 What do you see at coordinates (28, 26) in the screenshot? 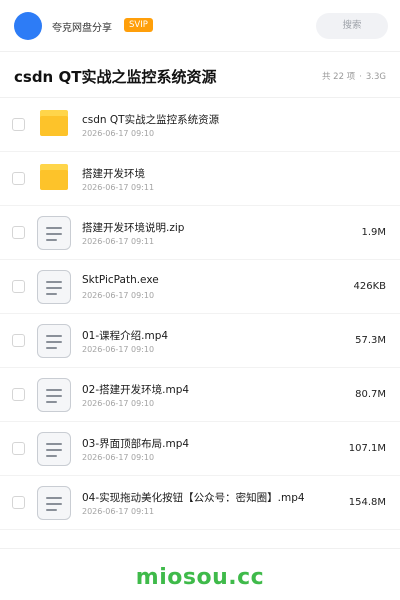
I see `avatar` at bounding box center [28, 26].